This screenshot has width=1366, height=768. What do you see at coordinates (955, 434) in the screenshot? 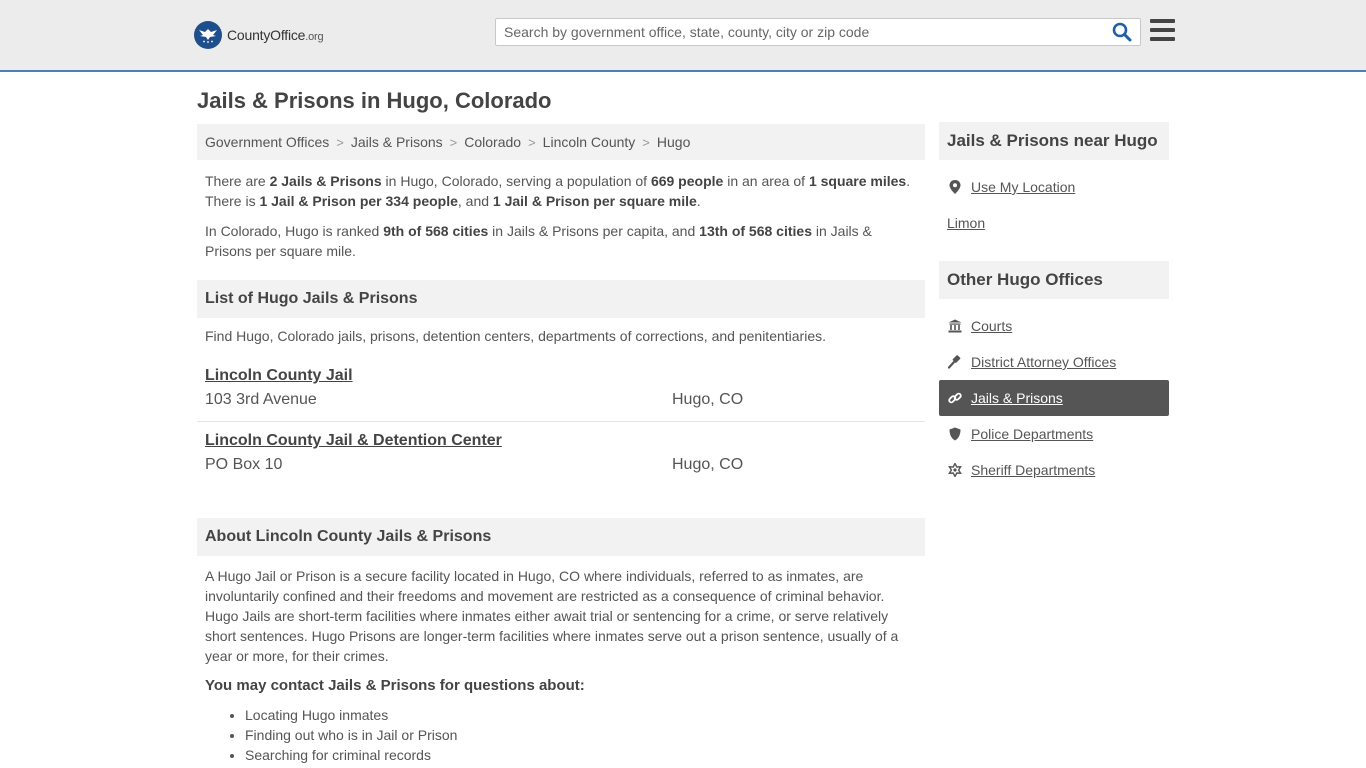
I see `shield-icon` at bounding box center [955, 434].